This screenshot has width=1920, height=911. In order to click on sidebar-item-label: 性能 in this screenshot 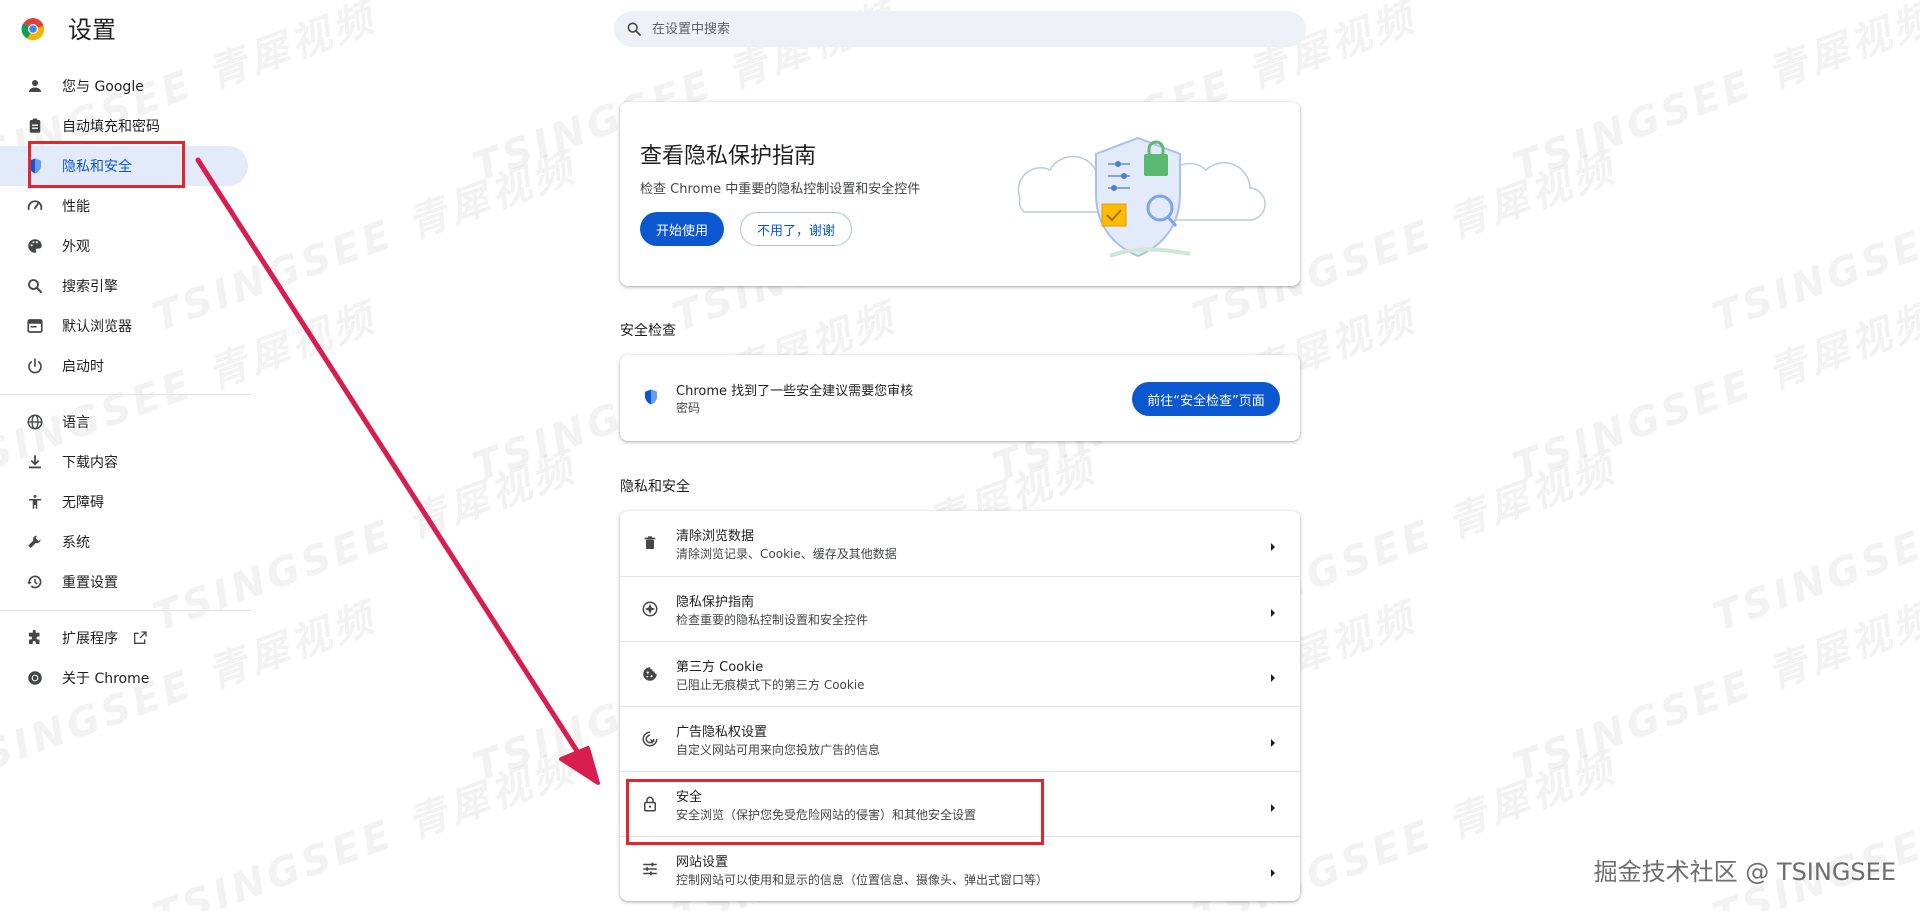, I will do `click(76, 207)`.